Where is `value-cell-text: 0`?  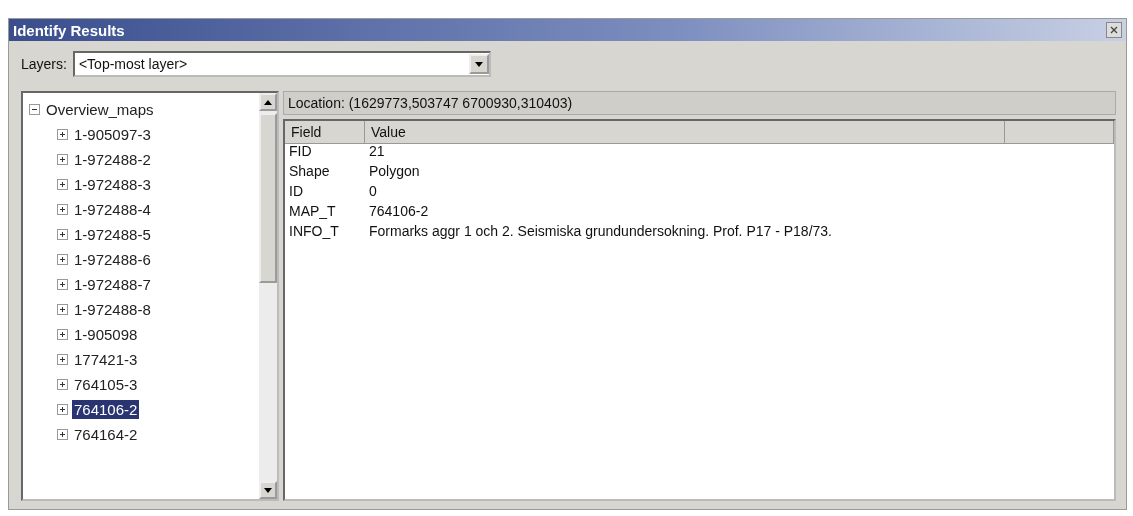
value-cell-text: 0 is located at coordinates (373, 191).